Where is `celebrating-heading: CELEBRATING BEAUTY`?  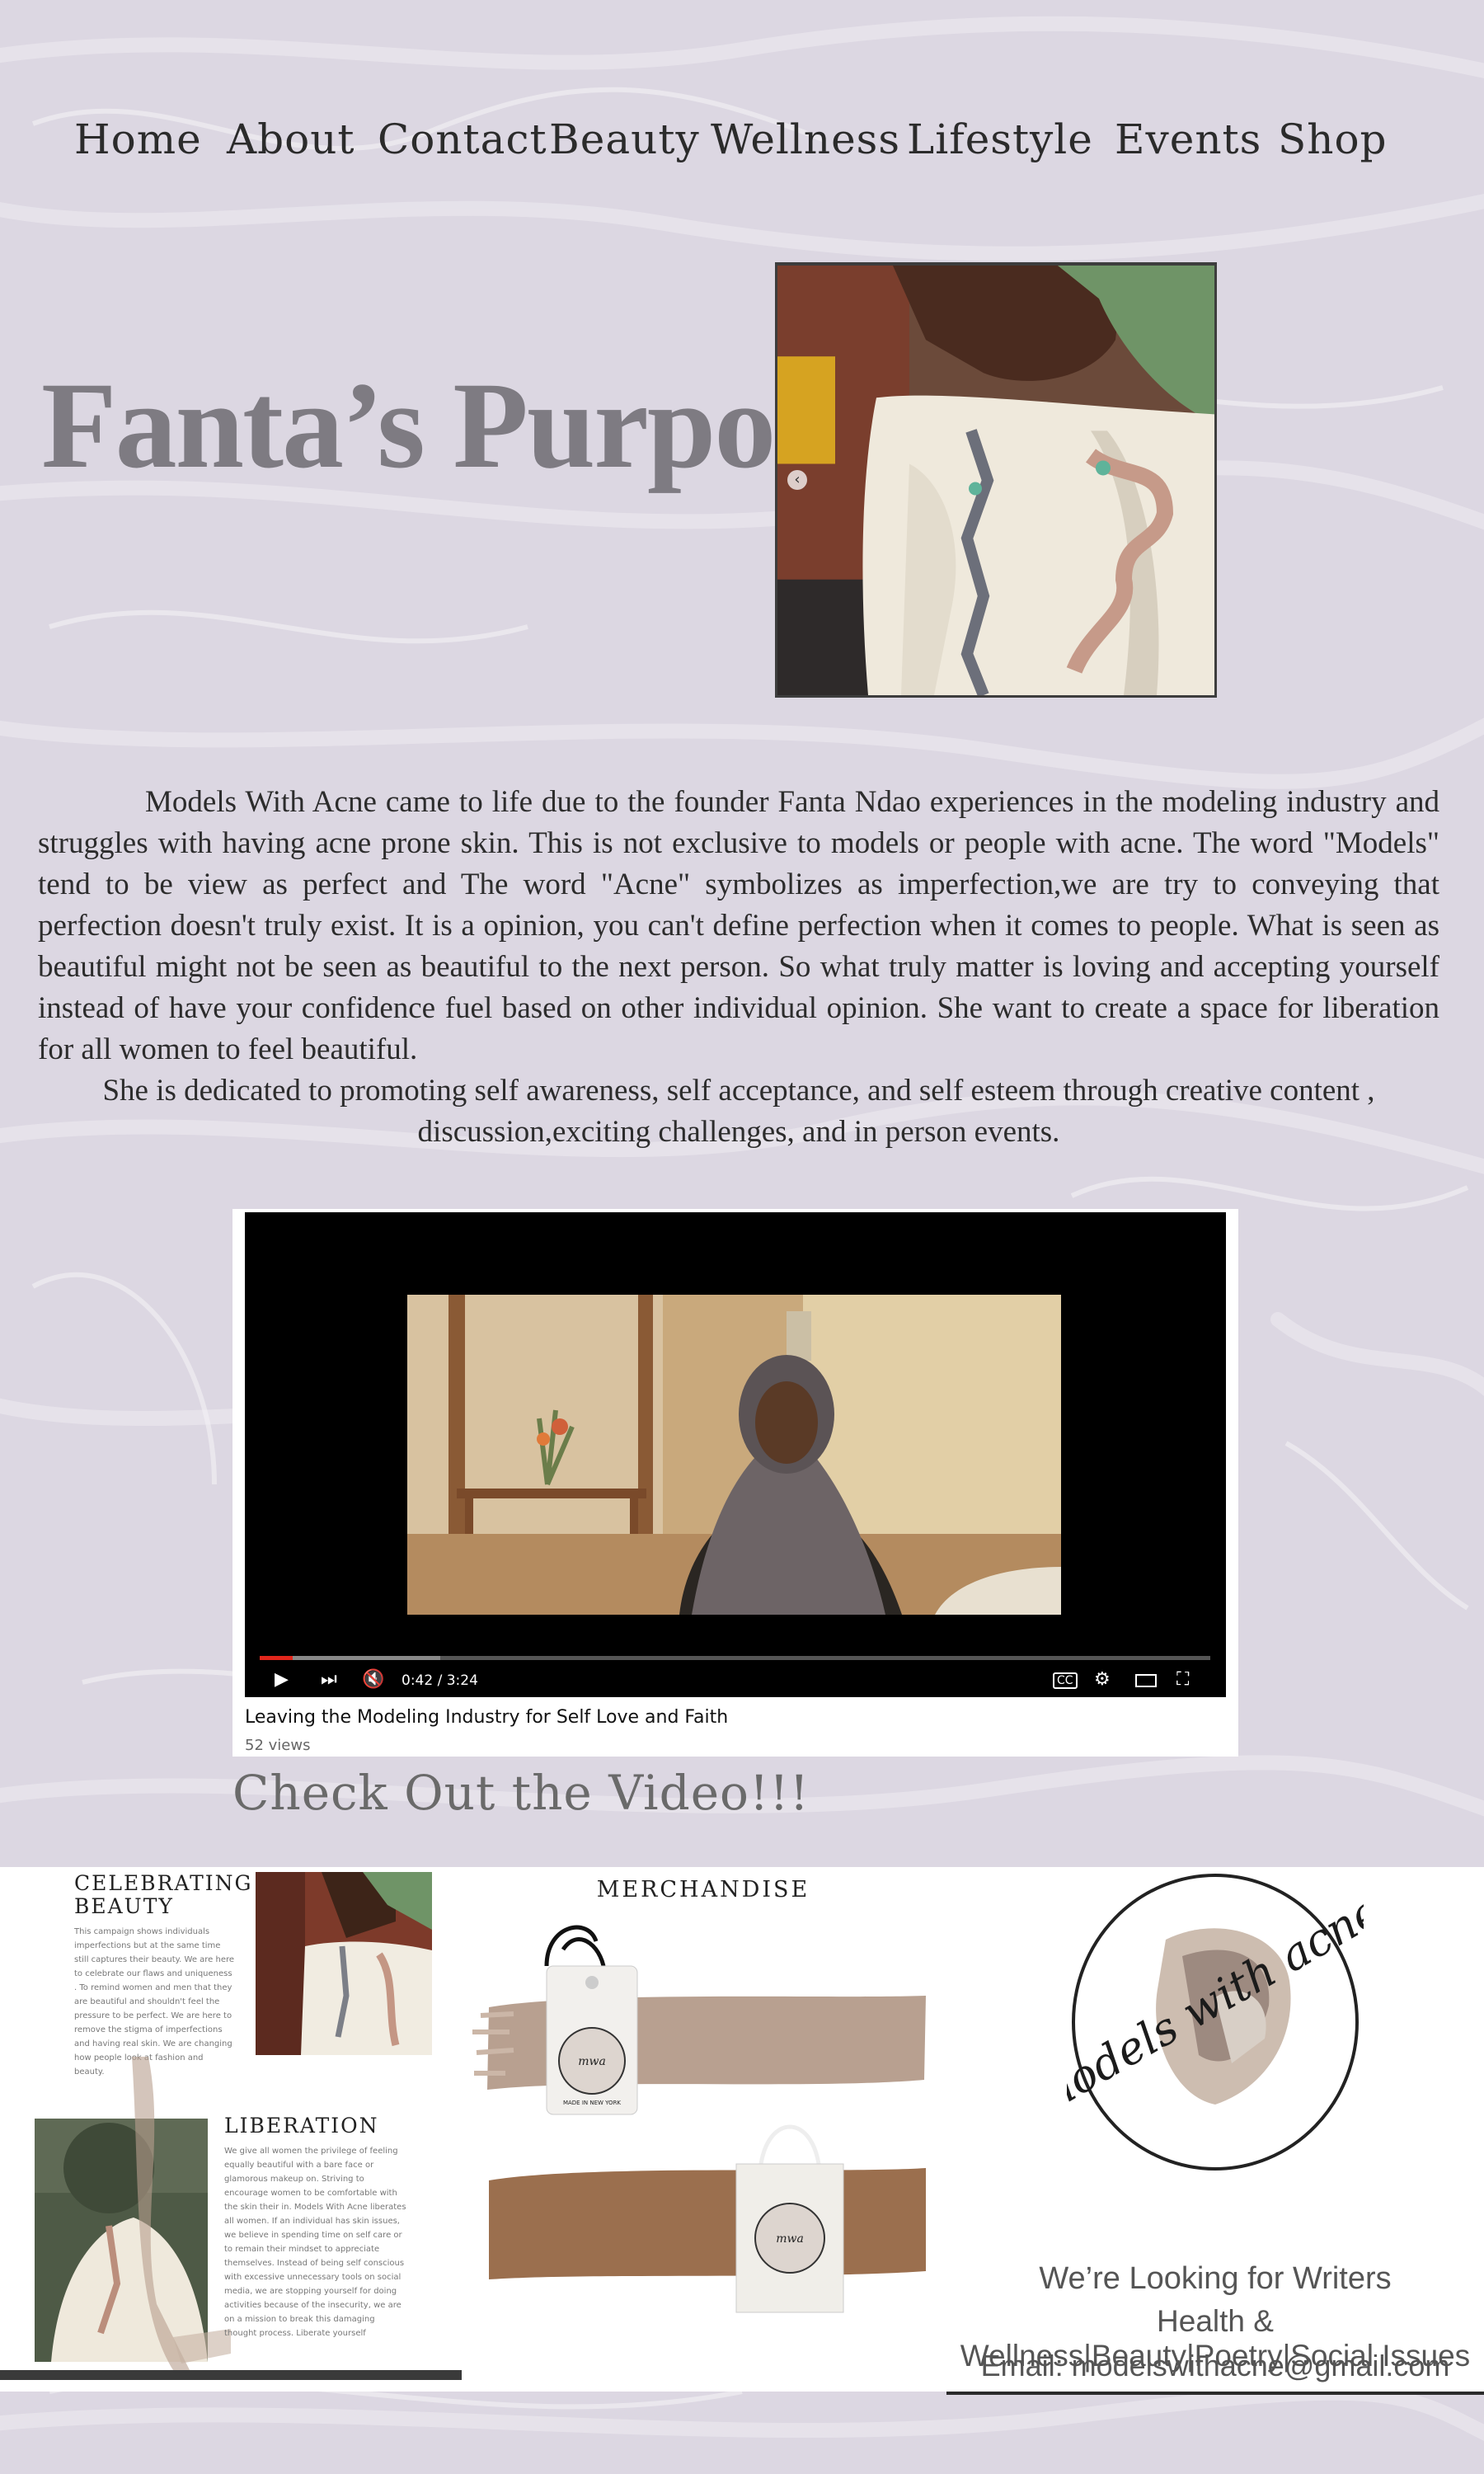 celebrating-heading: CELEBRATING BEAUTY is located at coordinates (163, 1895).